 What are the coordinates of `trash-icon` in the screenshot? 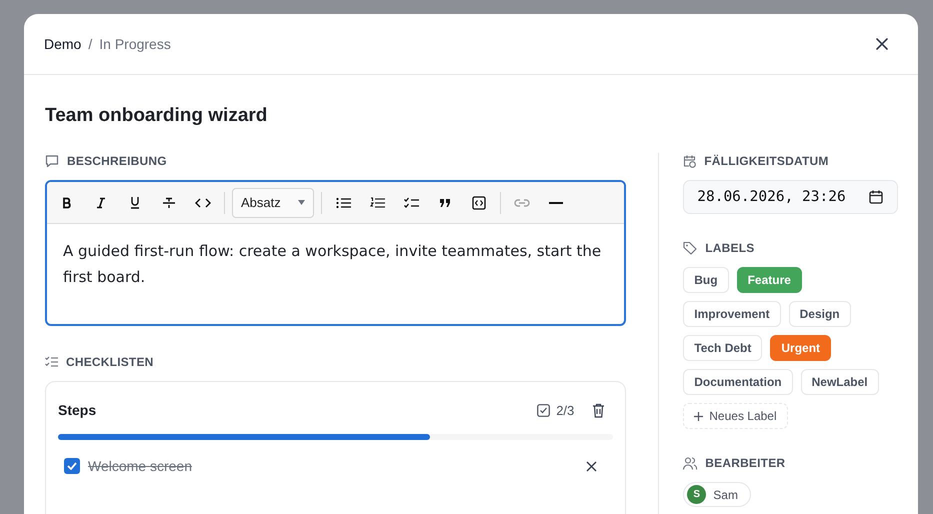 It's located at (599, 410).